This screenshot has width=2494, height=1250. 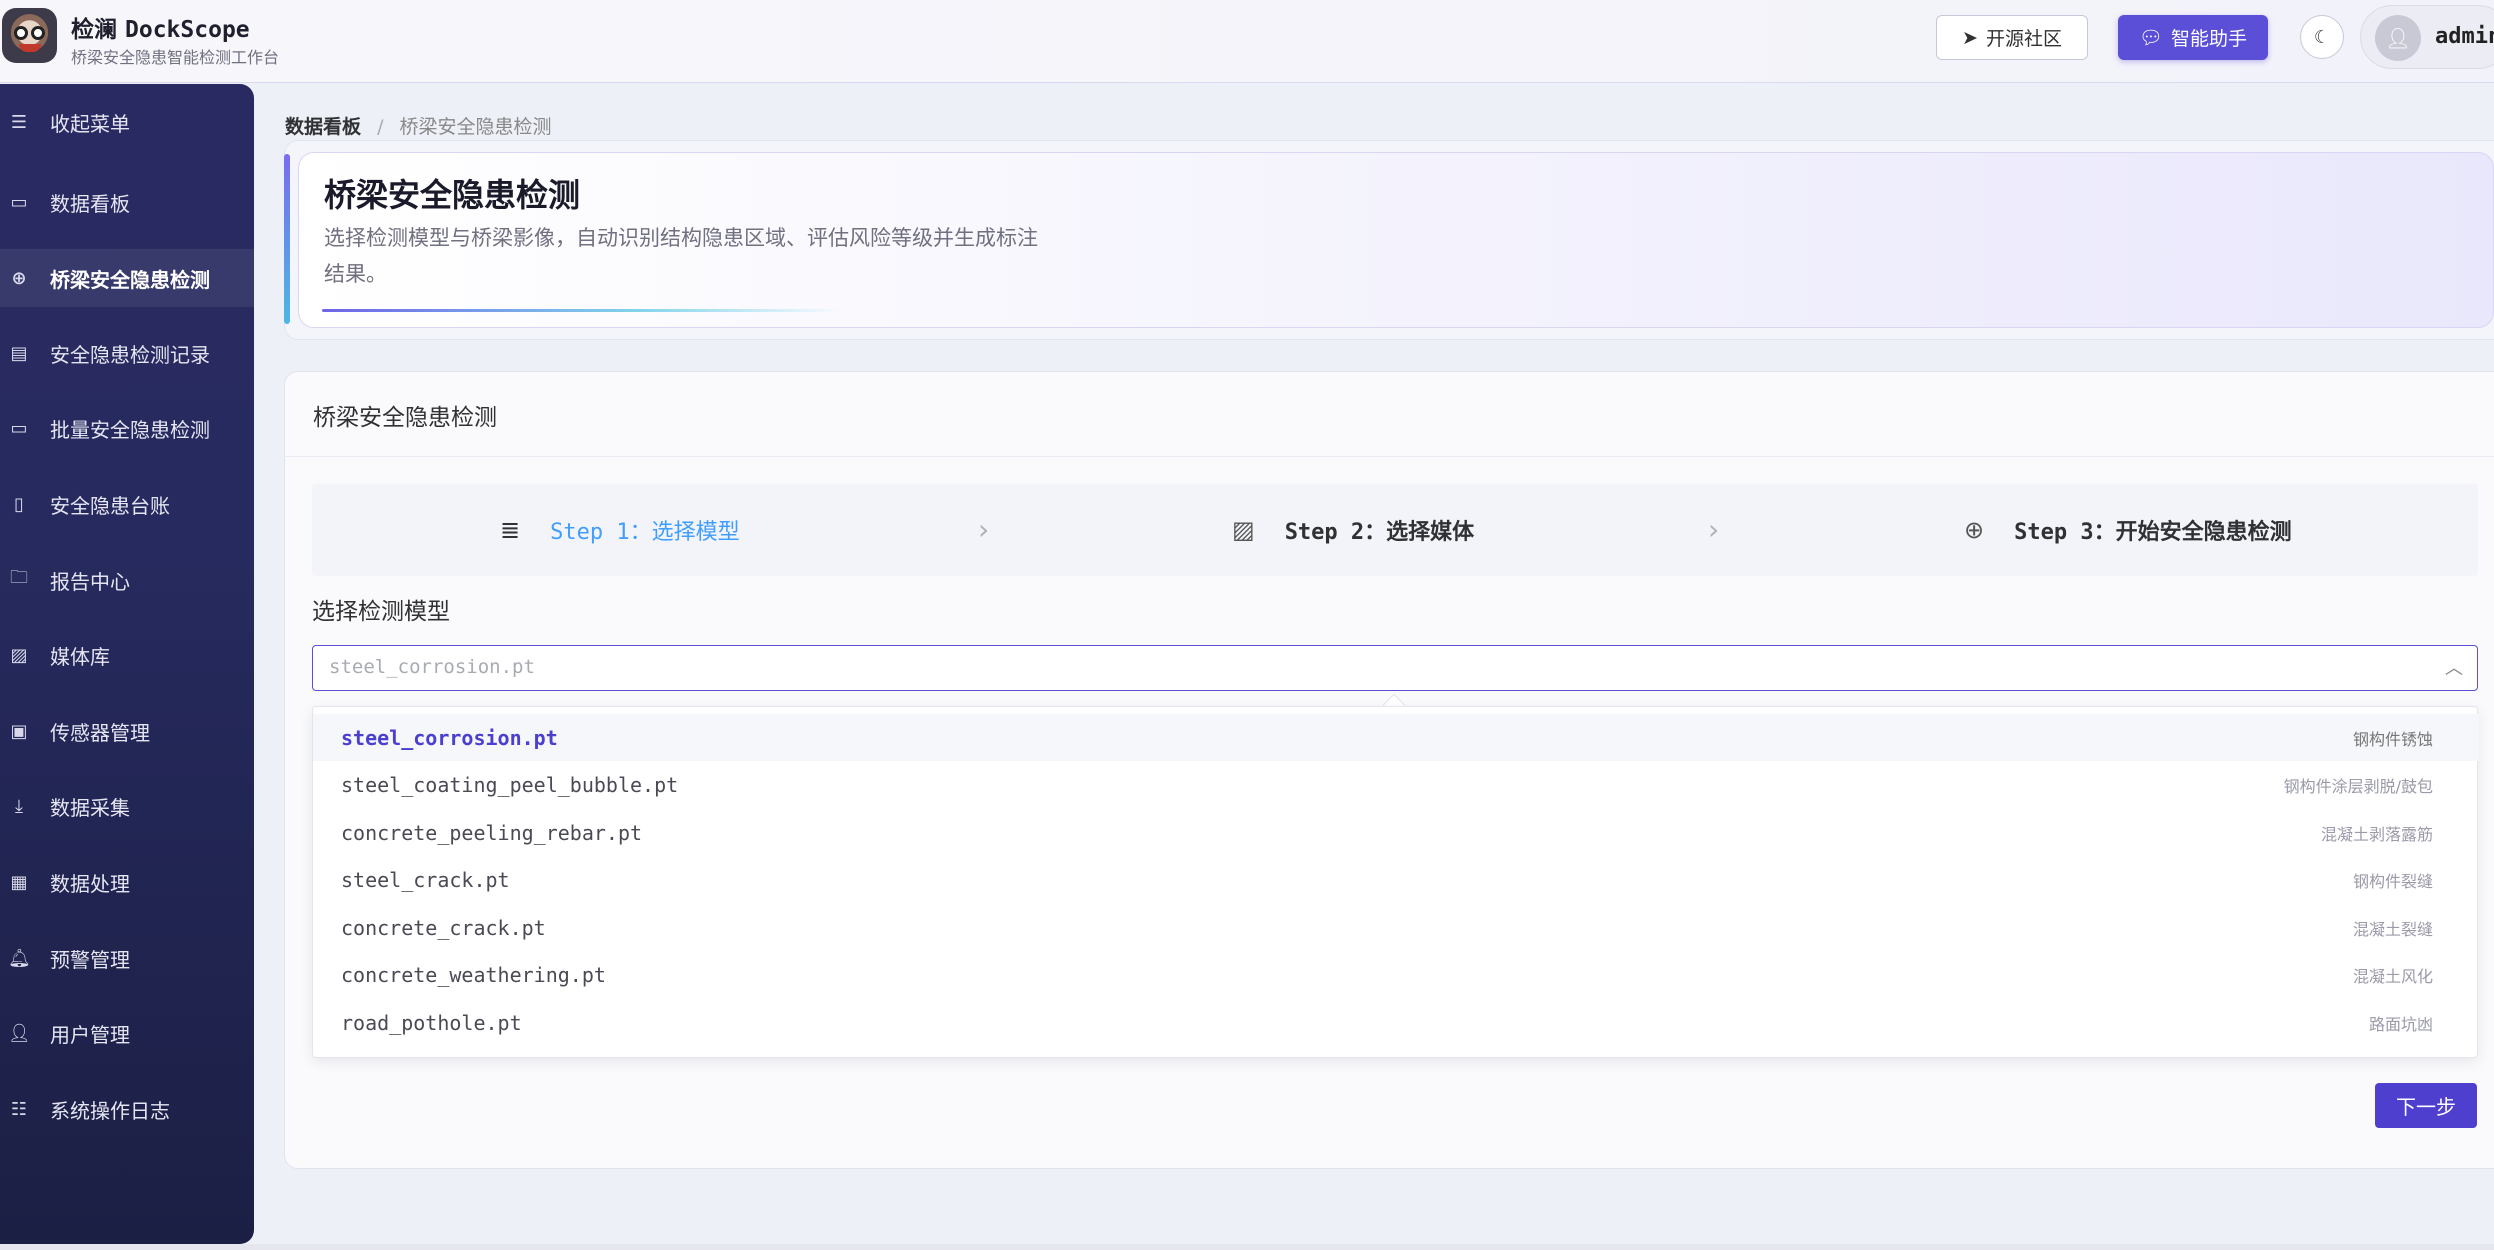 I want to click on database-icon: ≣, so click(x=510, y=530).